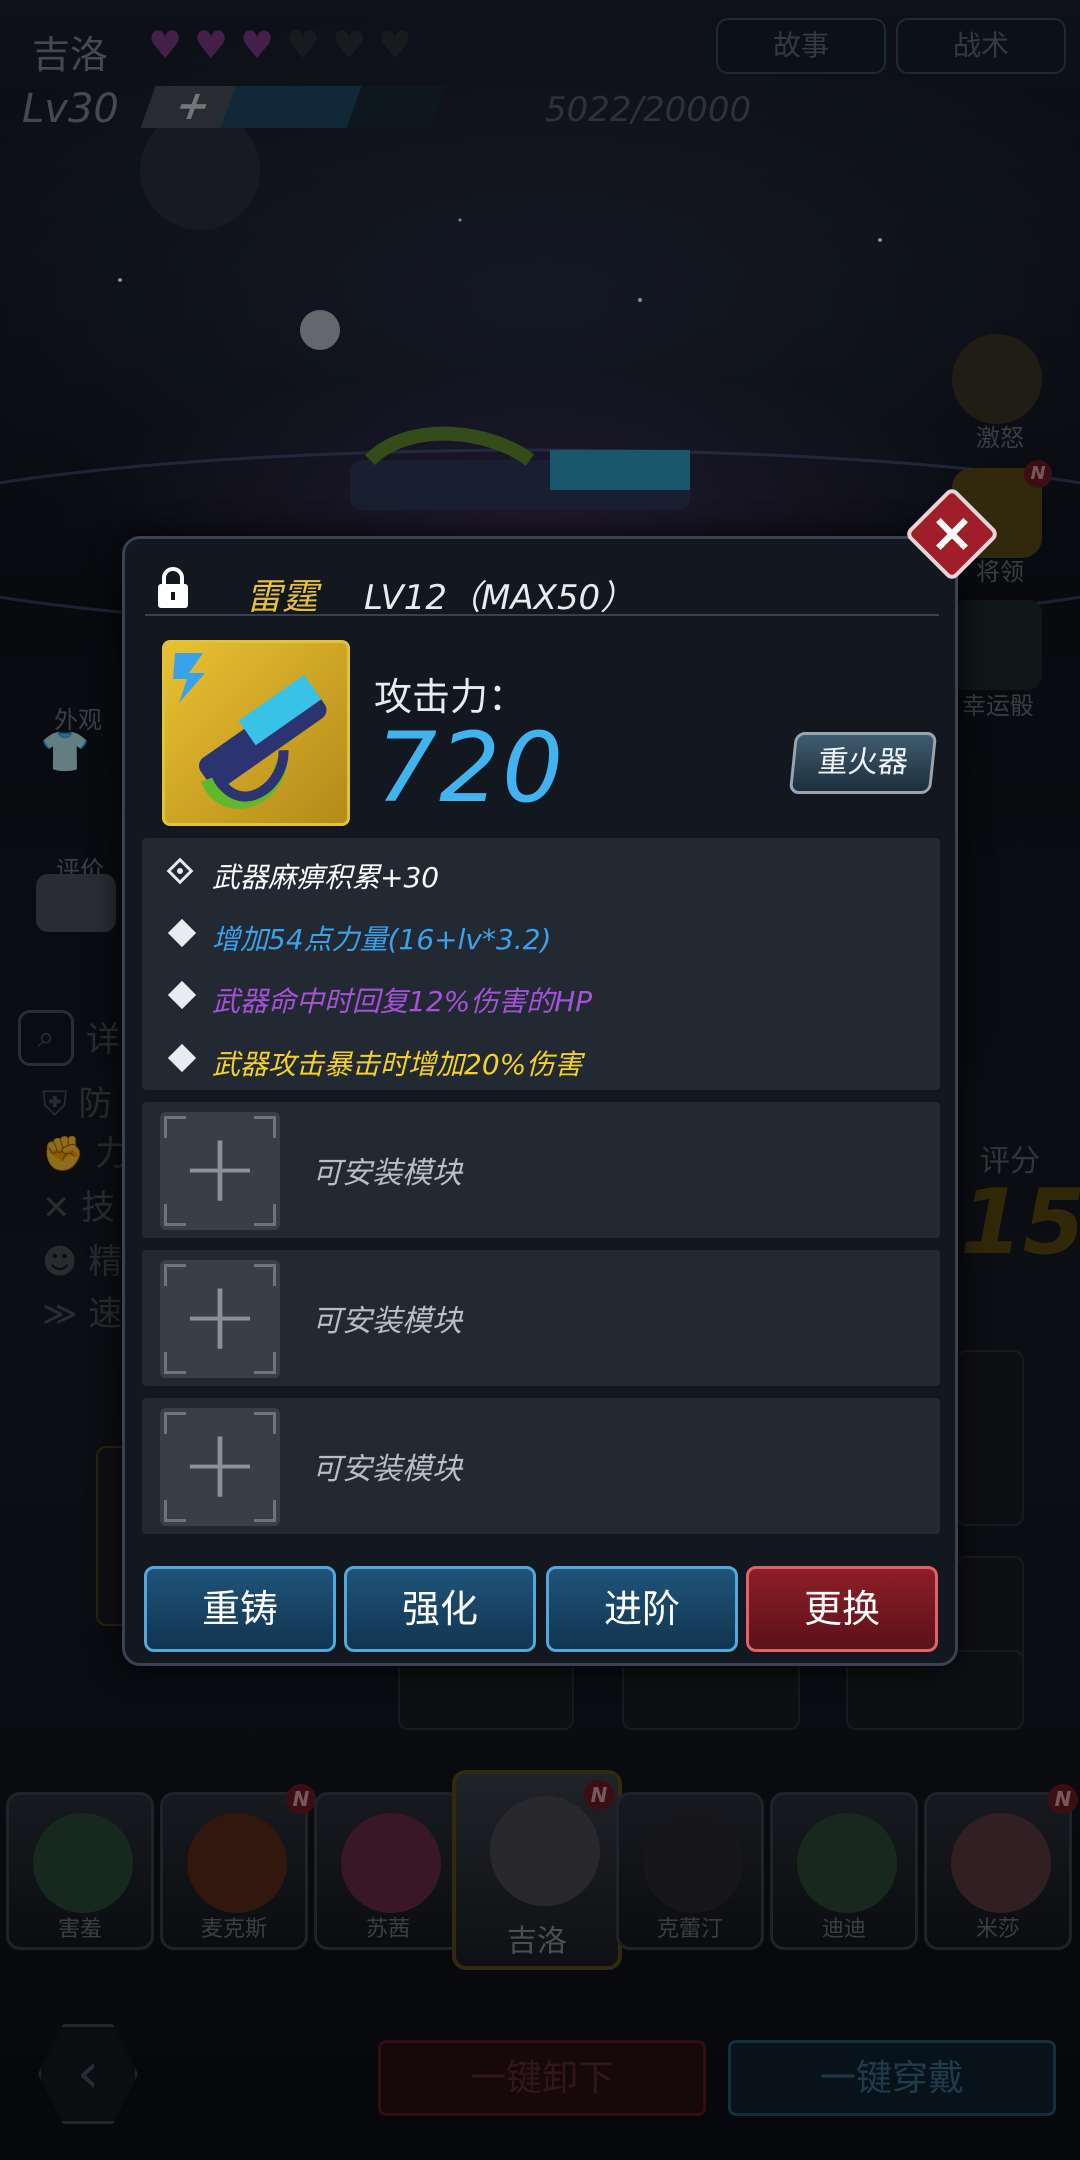 This screenshot has height=2160, width=1080. What do you see at coordinates (397, 1064) in the screenshot?
I see `attribute-text: 武器攻击暴击时增加20%伤害` at bounding box center [397, 1064].